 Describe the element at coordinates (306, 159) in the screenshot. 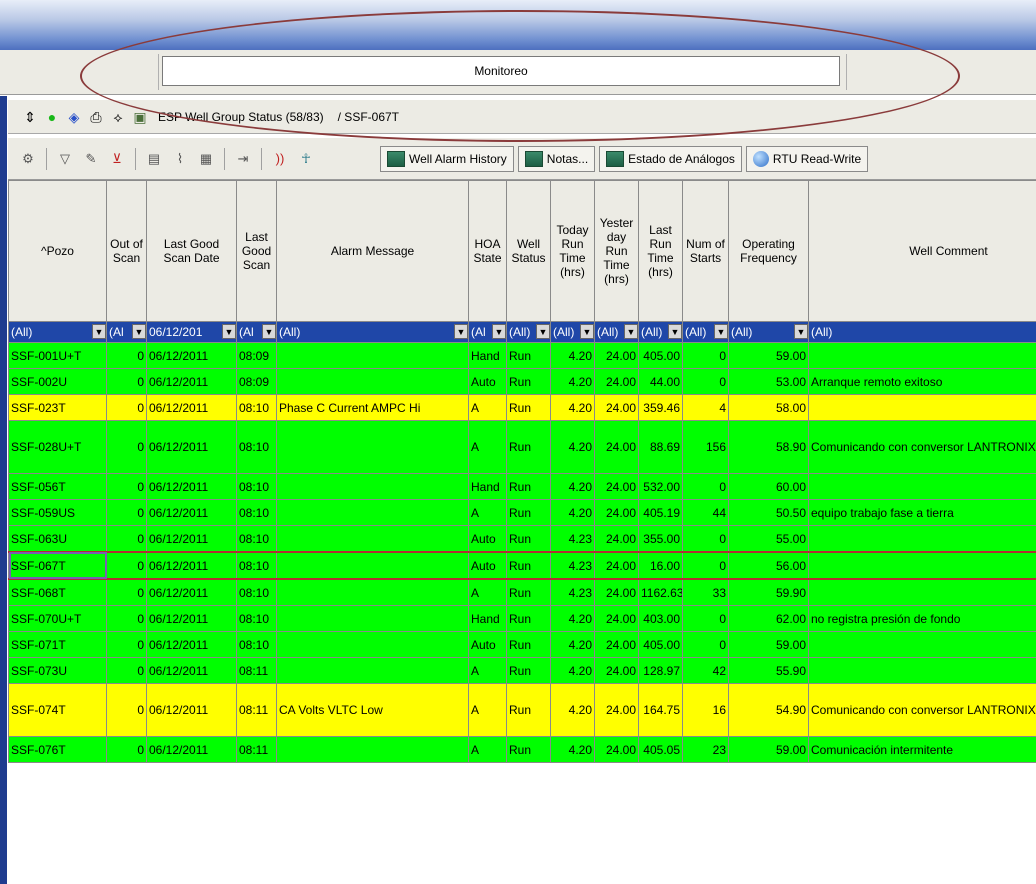

I see `person-icon: ☥` at that location.